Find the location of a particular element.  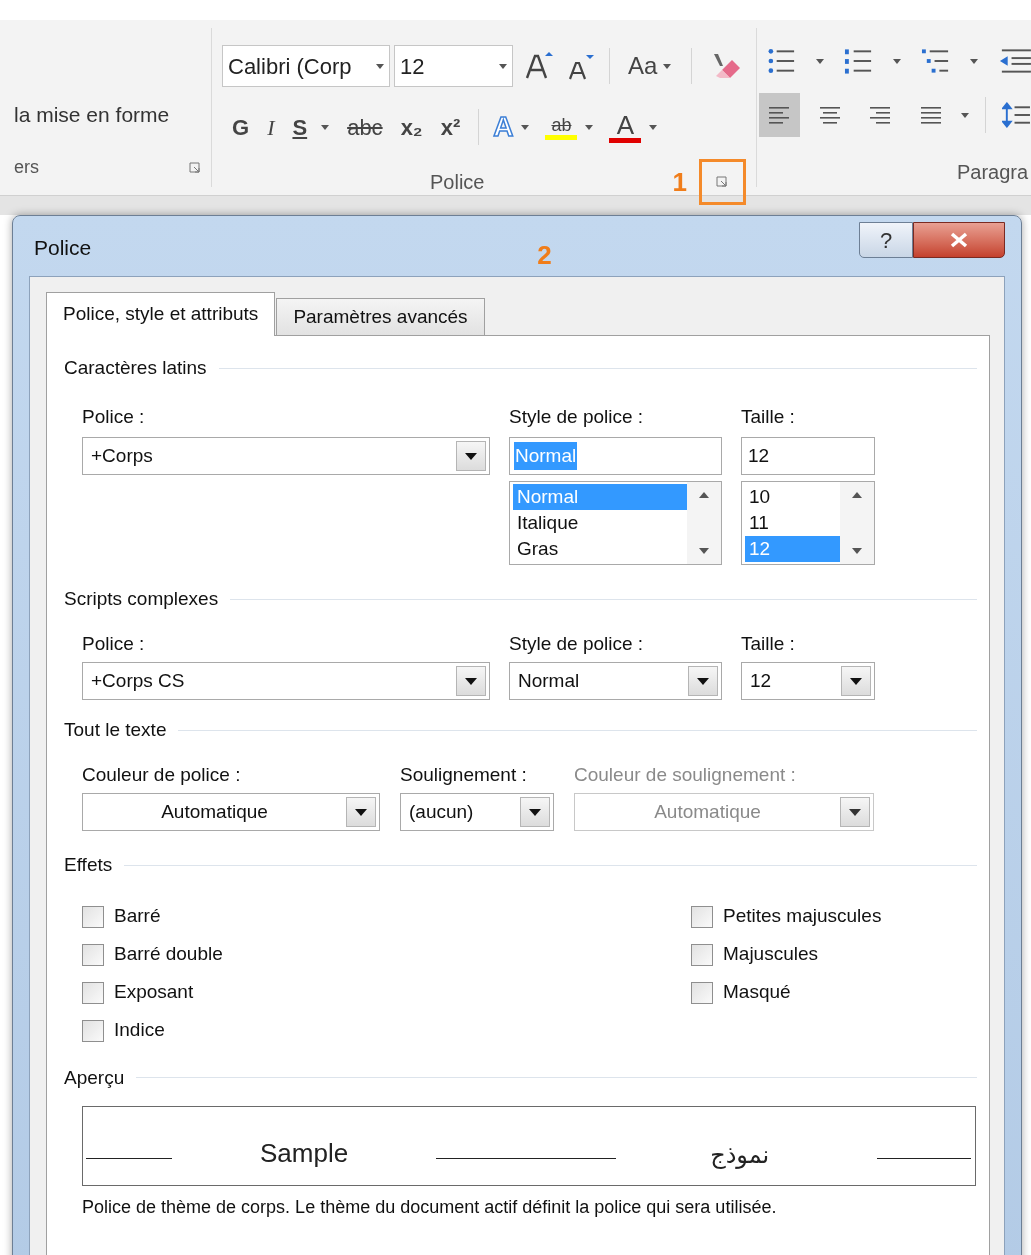

format-button: S is located at coordinates (300, 127).